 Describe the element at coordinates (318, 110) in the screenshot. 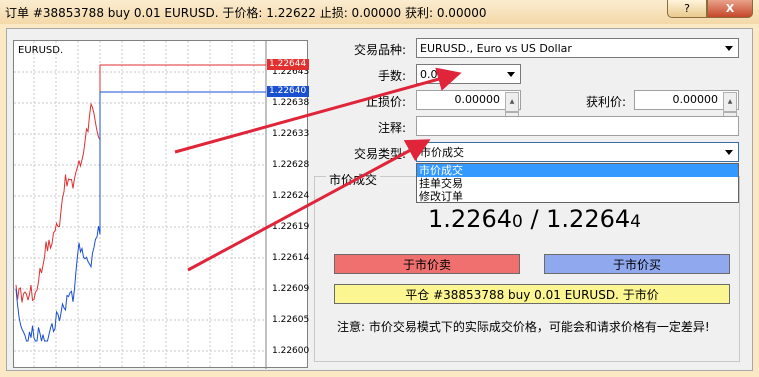

I see `arrow-to-volume` at that location.